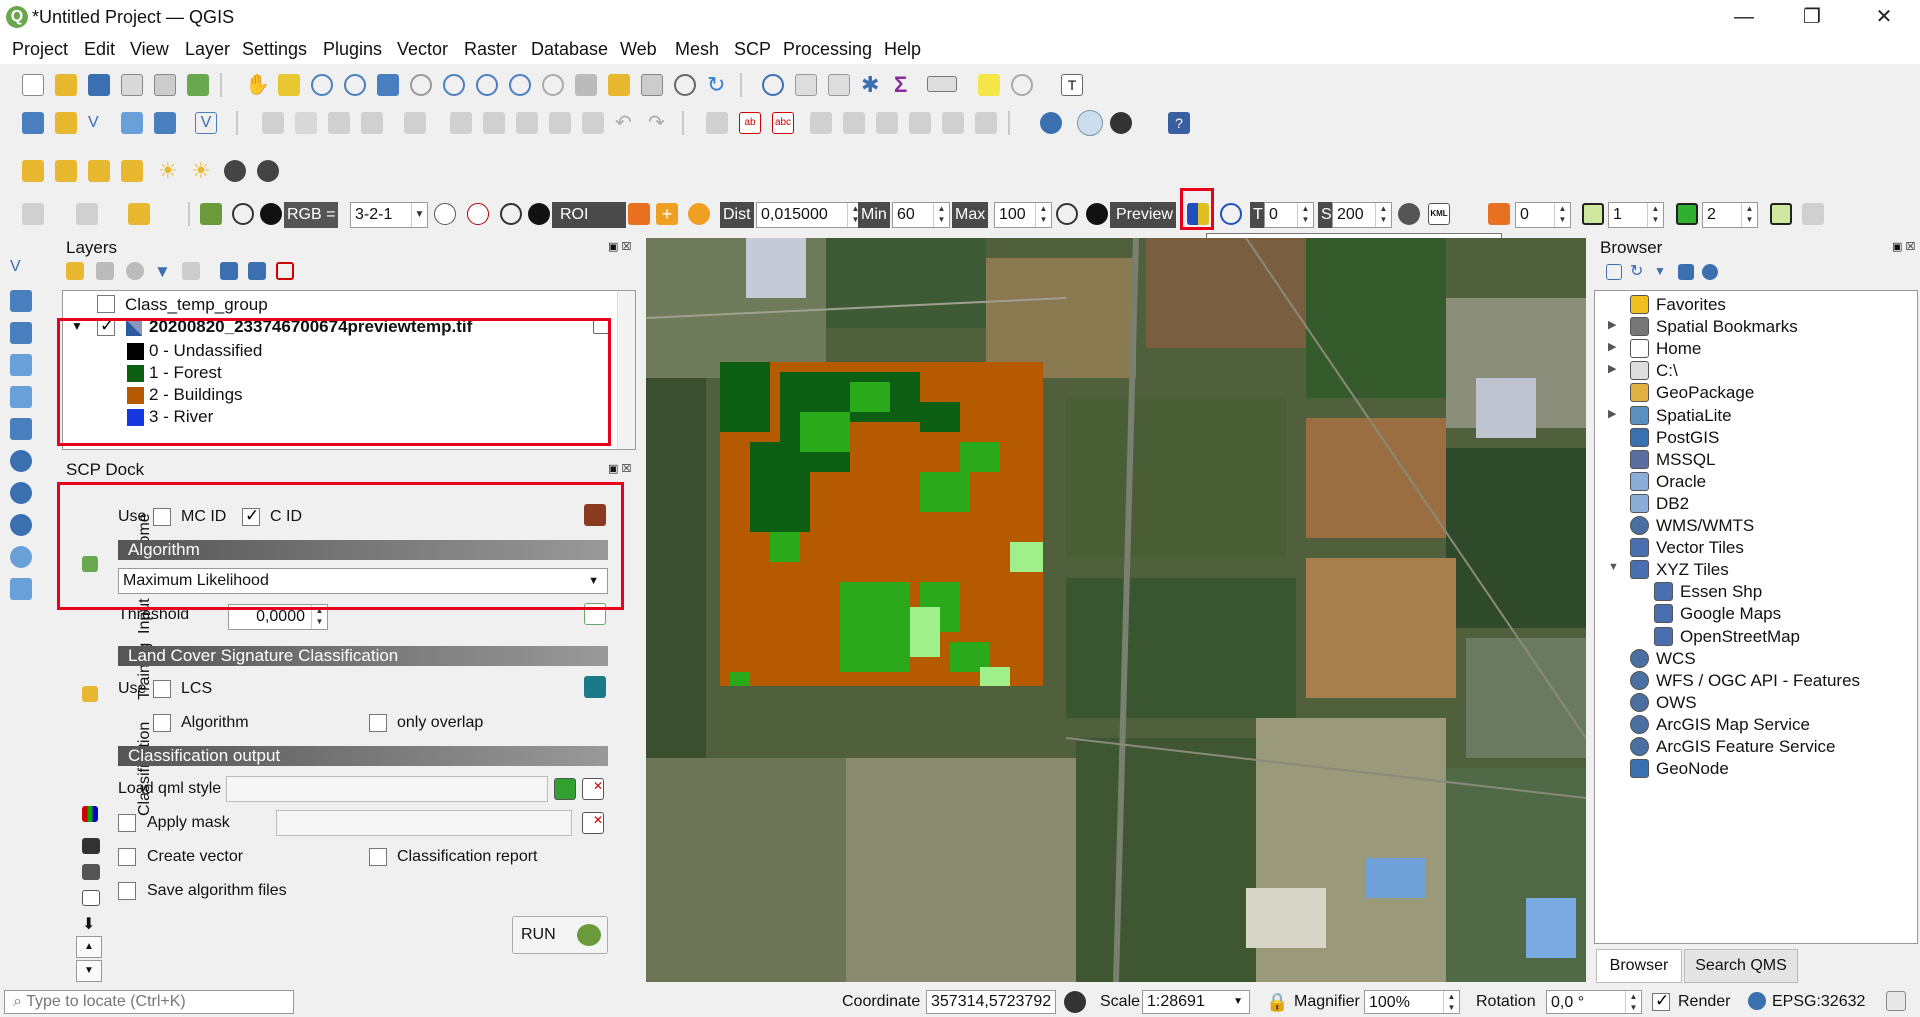  I want to click on label-reset-icon, so click(986, 123).